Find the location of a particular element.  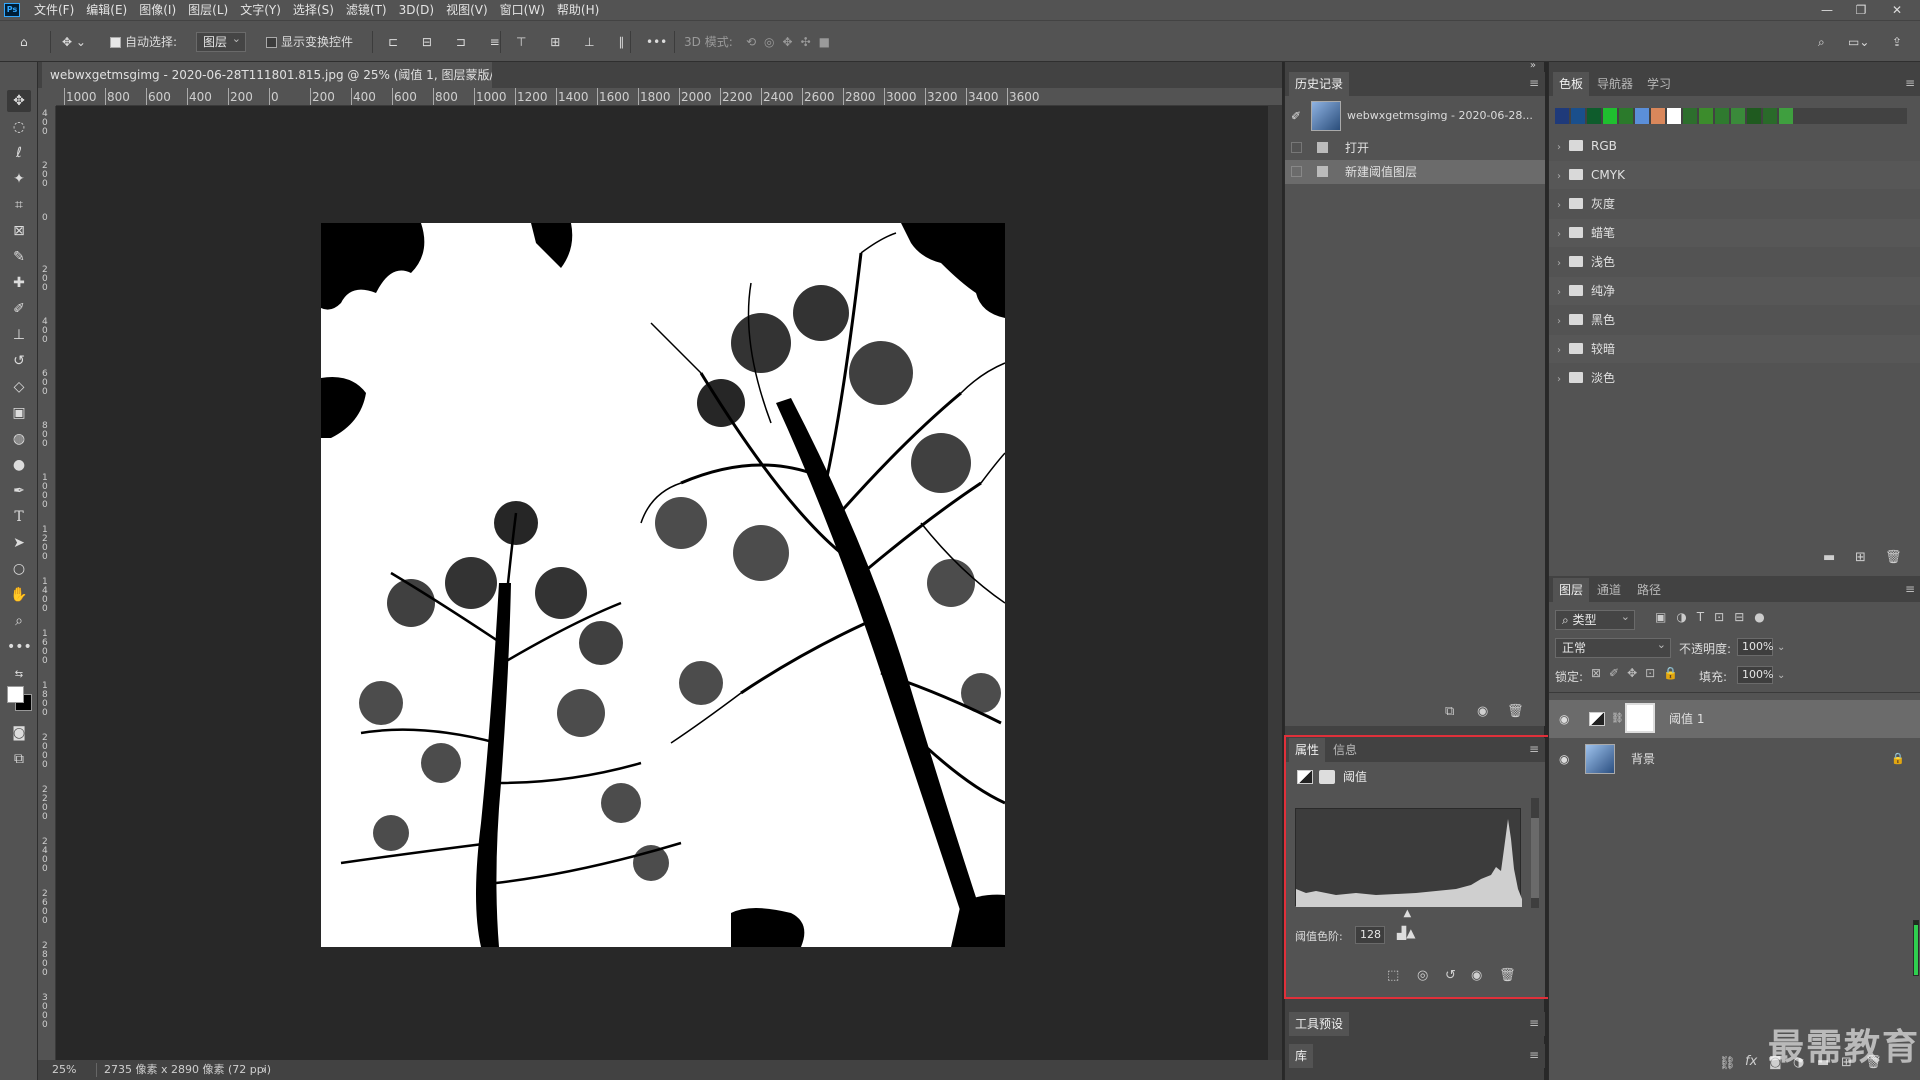

zoom-level: 25% is located at coordinates (64, 1070).